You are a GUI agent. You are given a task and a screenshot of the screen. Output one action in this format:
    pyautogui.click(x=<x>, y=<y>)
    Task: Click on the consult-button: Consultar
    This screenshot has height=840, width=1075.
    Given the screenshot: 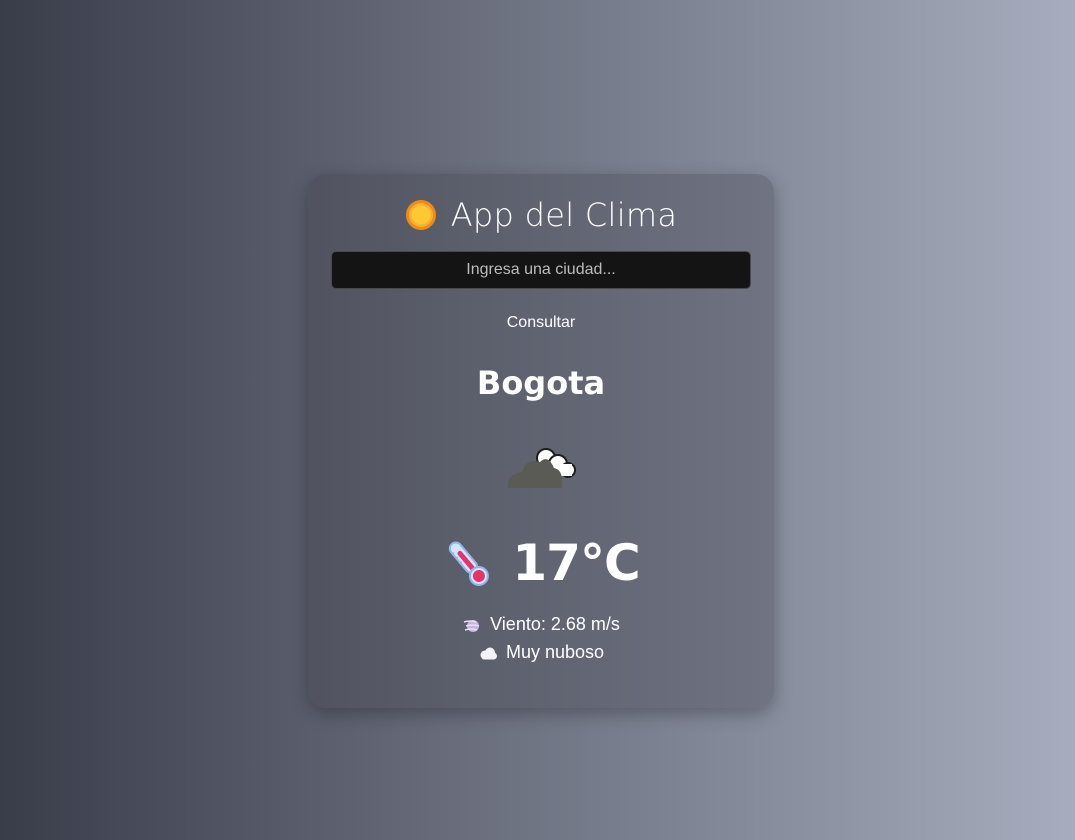 What is the action you would take?
    pyautogui.click(x=541, y=323)
    